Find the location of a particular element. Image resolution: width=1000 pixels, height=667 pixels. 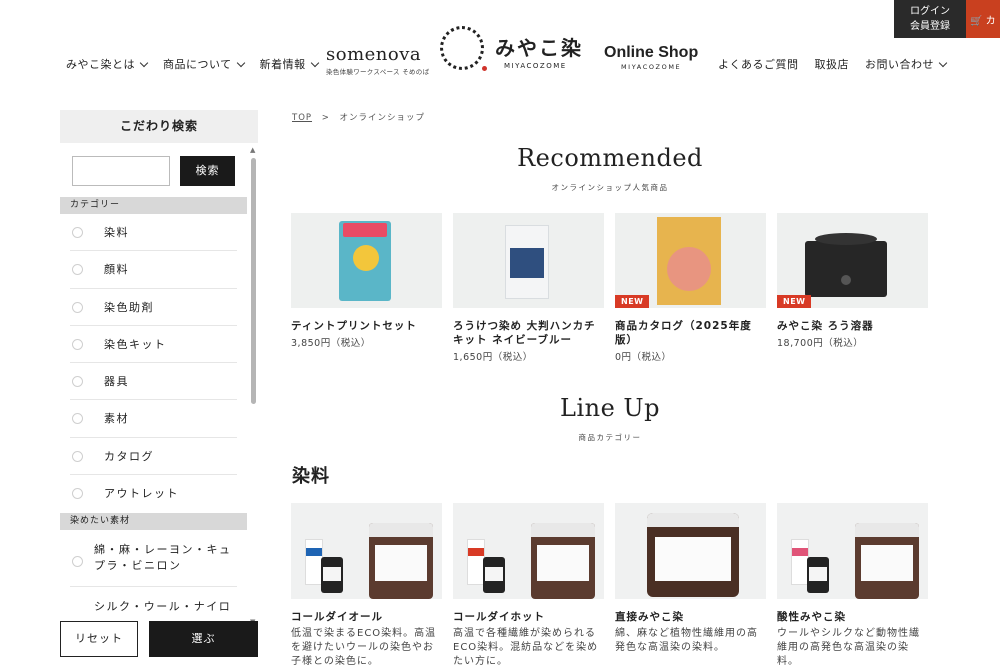

online-shop-link: Online Shop MIYACOZOME is located at coordinates (651, 57).